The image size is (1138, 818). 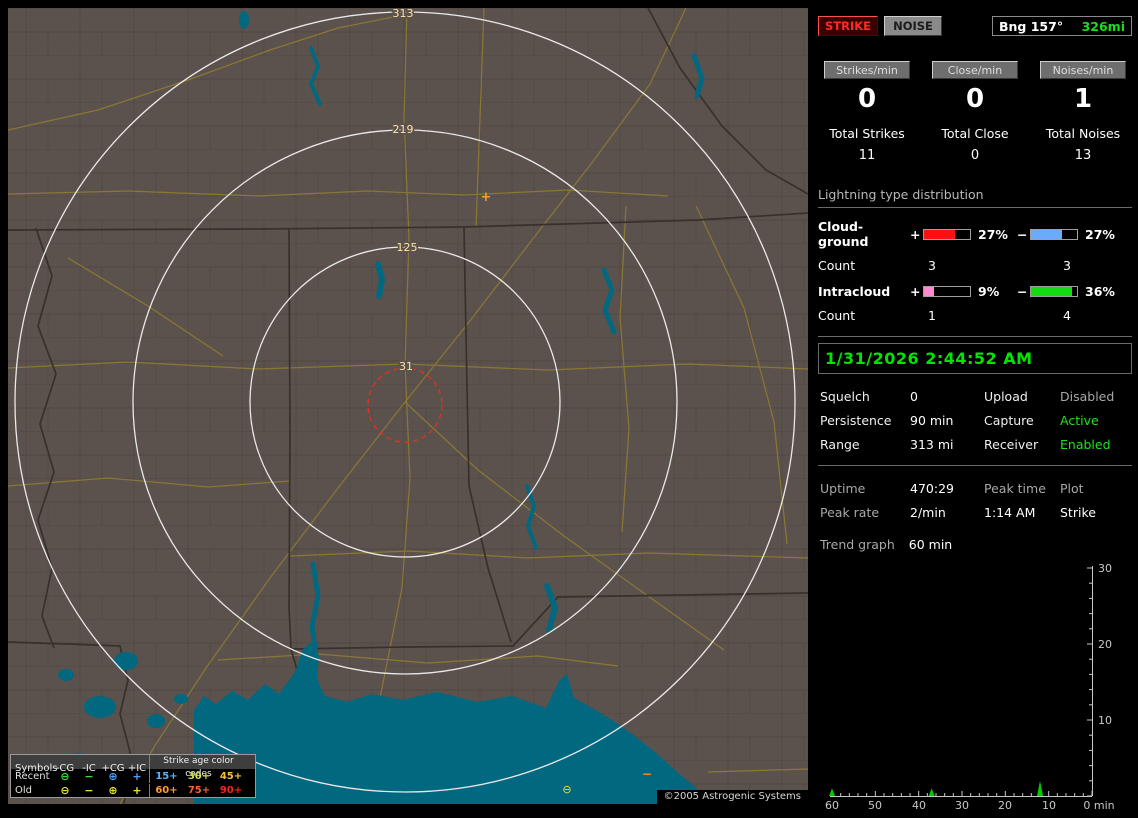 I want to click on cg-minus-bar, so click(x=1054, y=234).